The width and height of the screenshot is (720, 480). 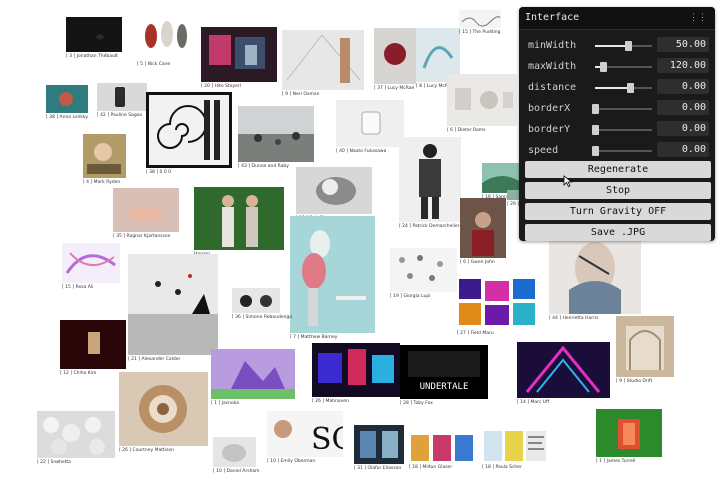 I want to click on maxwidth-slider, so click(x=623, y=67).